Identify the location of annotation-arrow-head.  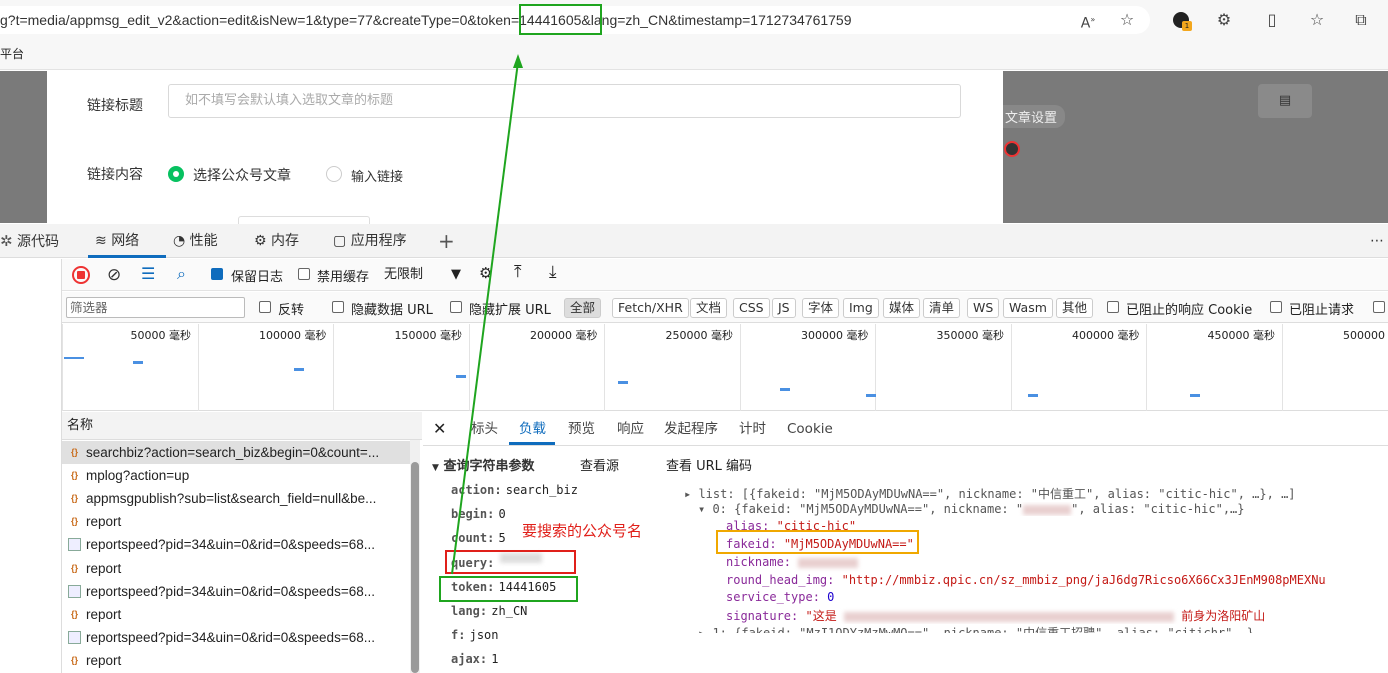
(518, 61).